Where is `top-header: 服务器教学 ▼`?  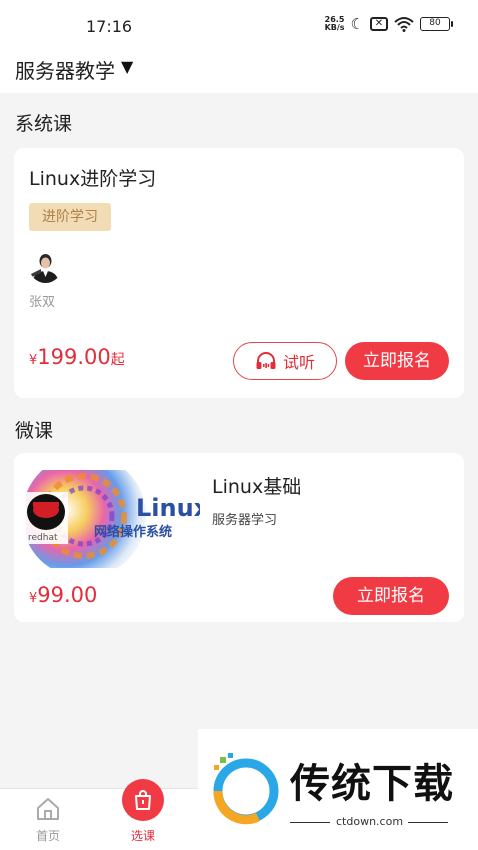
top-header: 服务器教学 ▼ is located at coordinates (239, 71).